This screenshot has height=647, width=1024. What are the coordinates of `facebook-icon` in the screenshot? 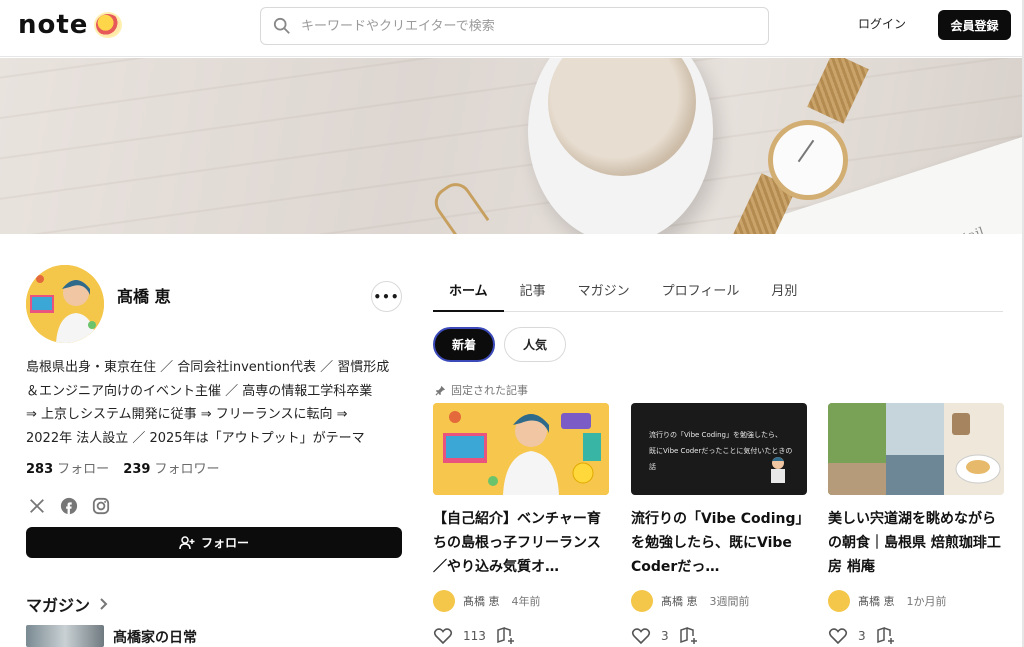 It's located at (69, 506).